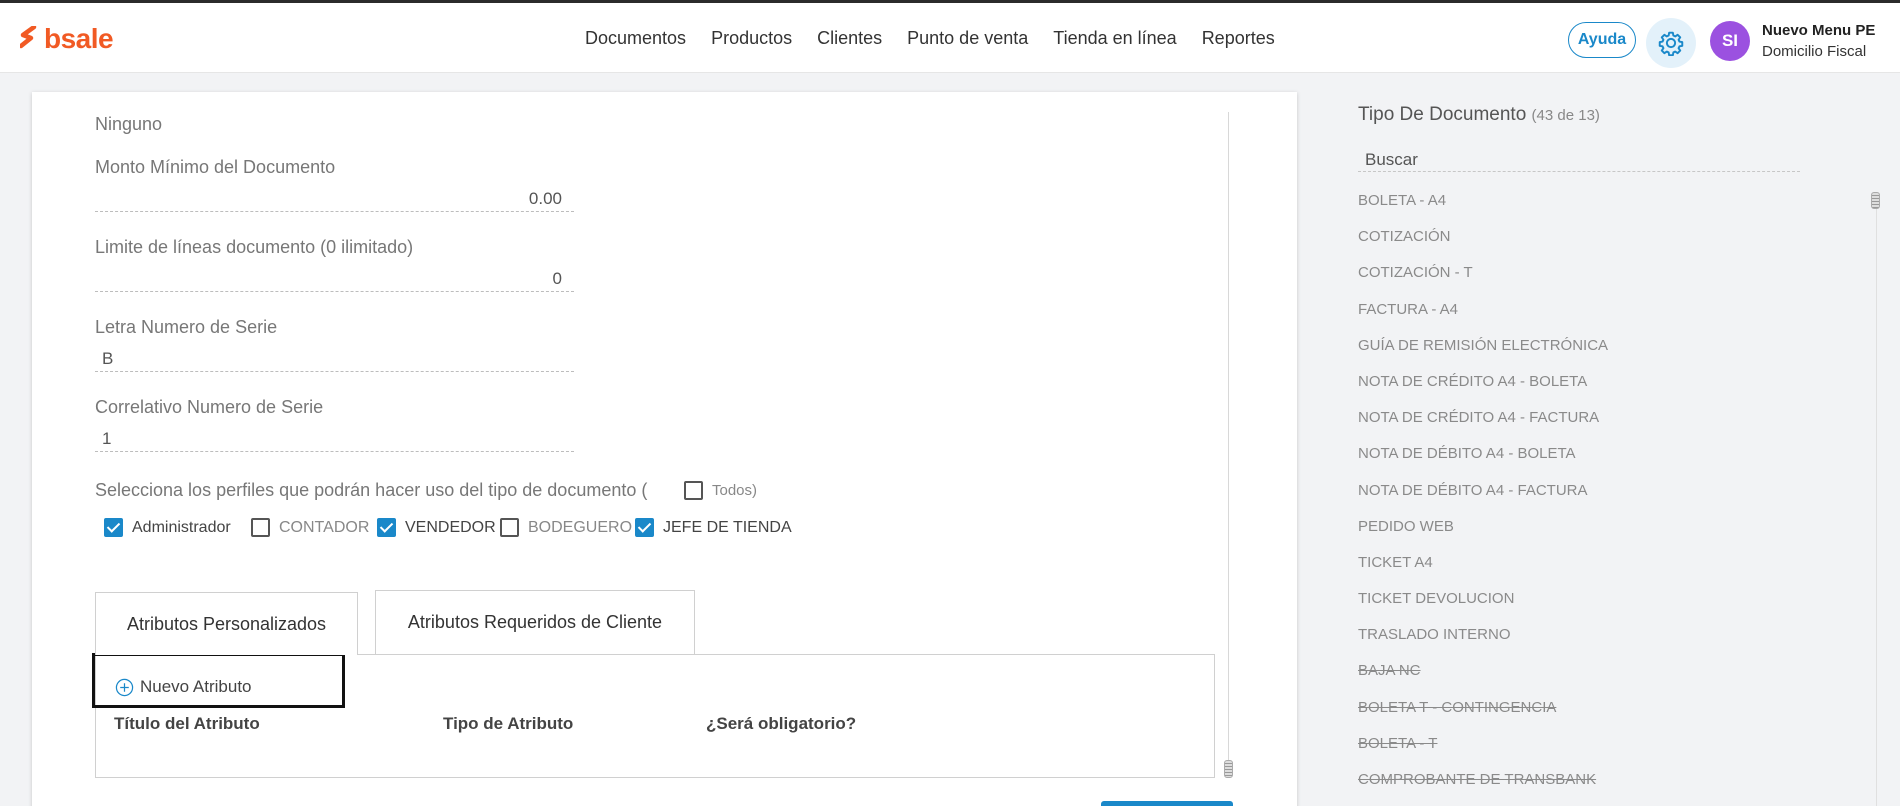 The height and width of the screenshot is (806, 1900). Describe the element at coordinates (1483, 642) in the screenshot. I see `document-type-item: TRASLADO INTERNO` at that location.